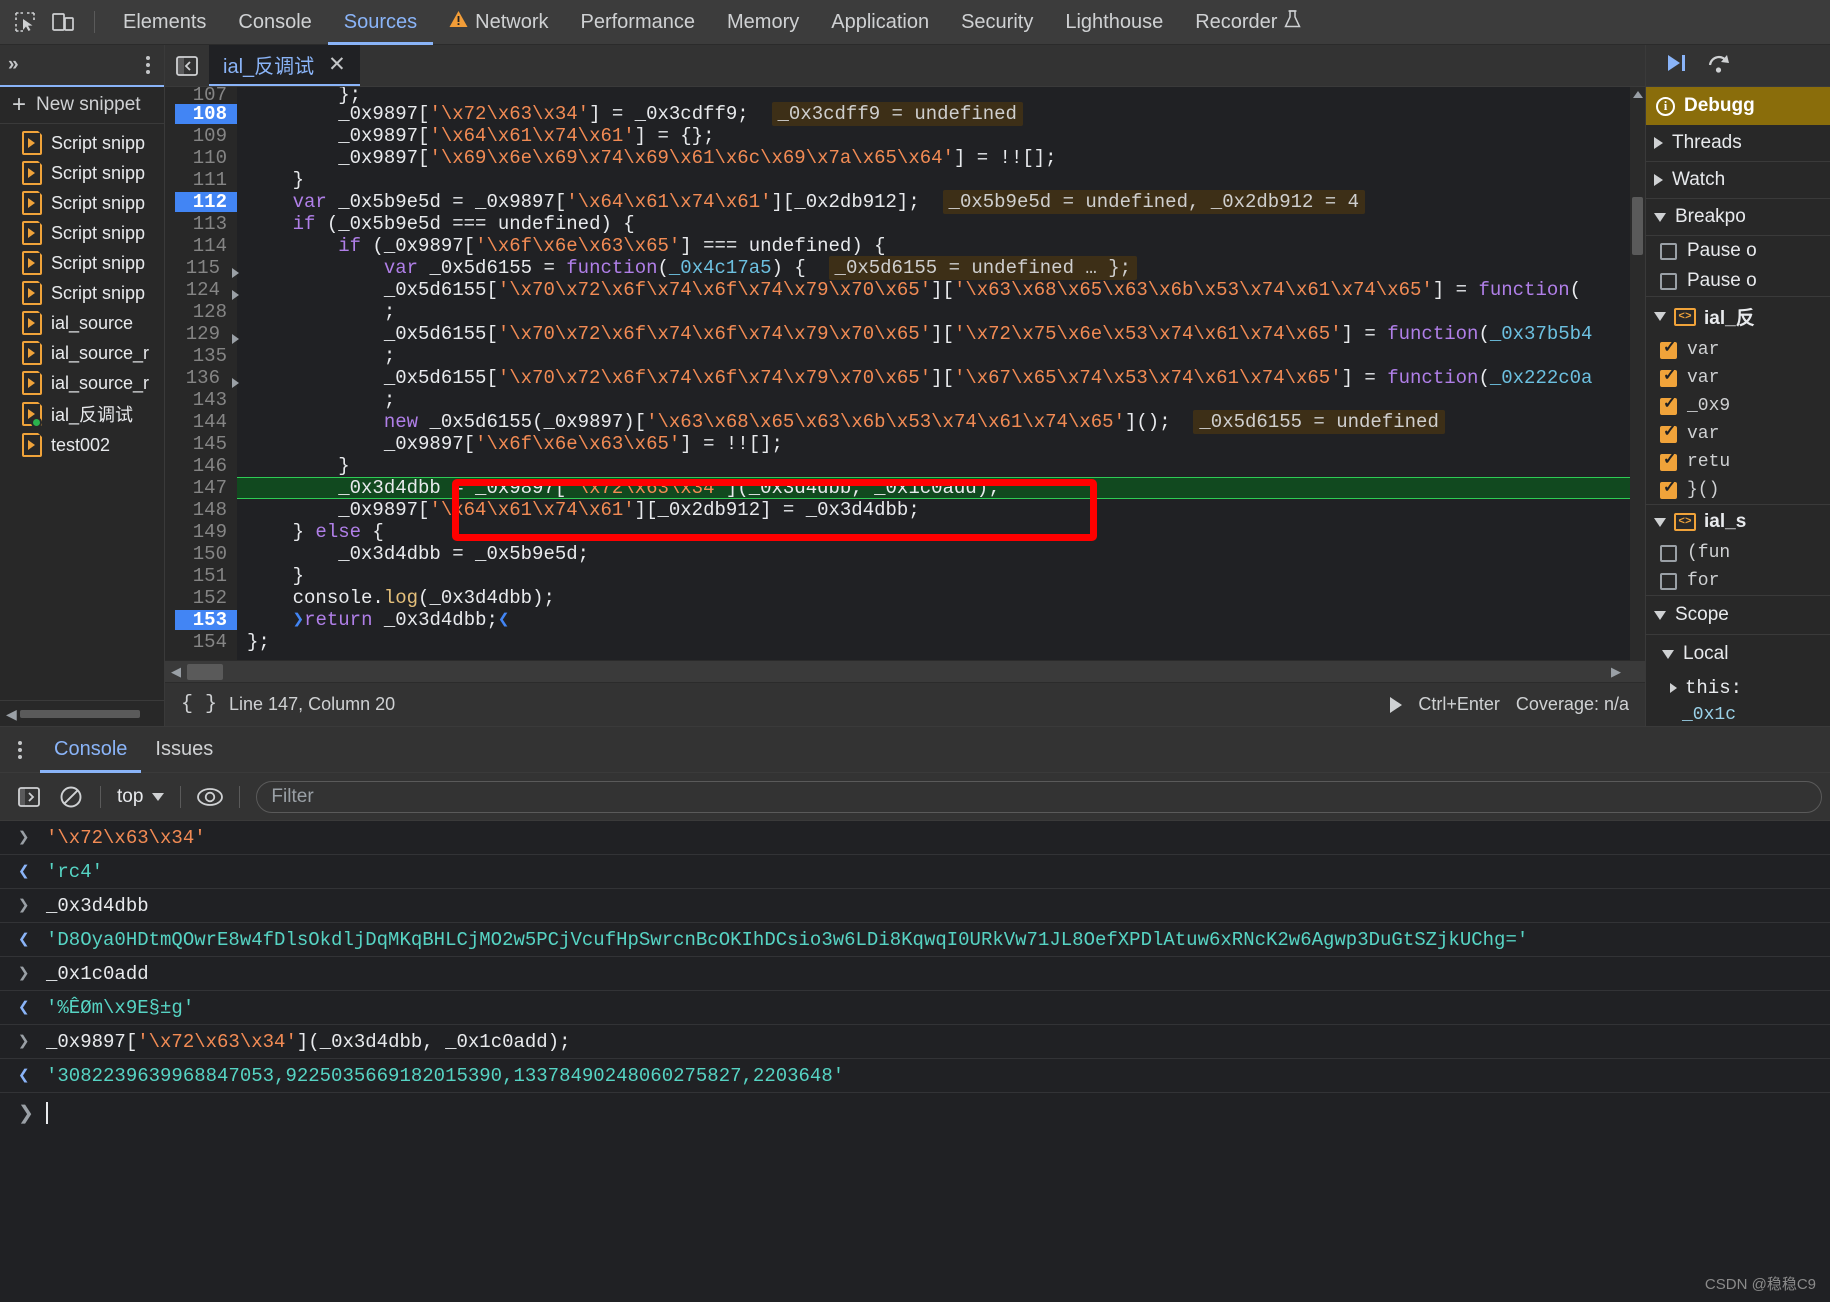 The height and width of the screenshot is (1302, 1830). What do you see at coordinates (201, 444) in the screenshot?
I see `gutter-line: 145` at bounding box center [201, 444].